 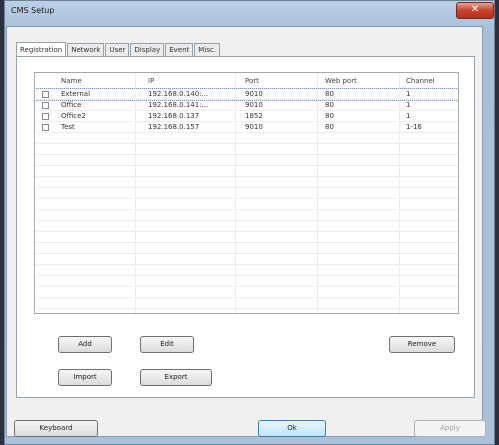 I want to click on column-header-channel: Channel, so click(x=420, y=81).